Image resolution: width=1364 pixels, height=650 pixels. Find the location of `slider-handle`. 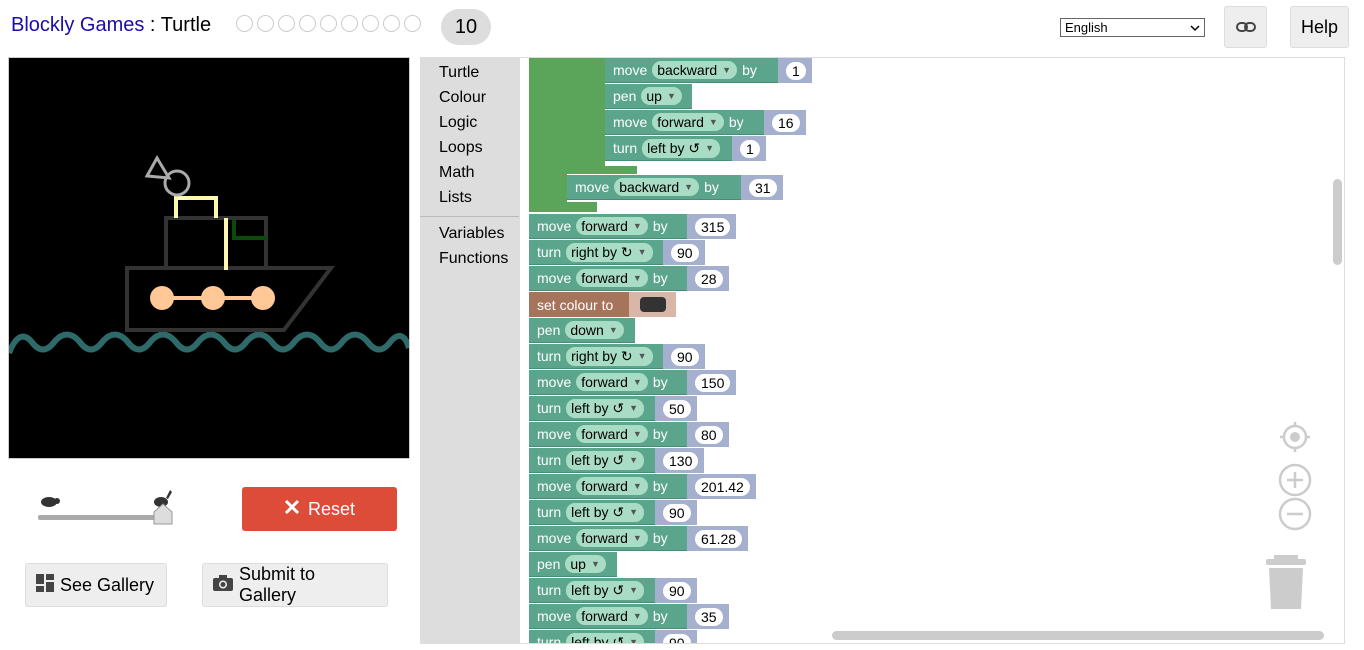

slider-handle is located at coordinates (163, 516).